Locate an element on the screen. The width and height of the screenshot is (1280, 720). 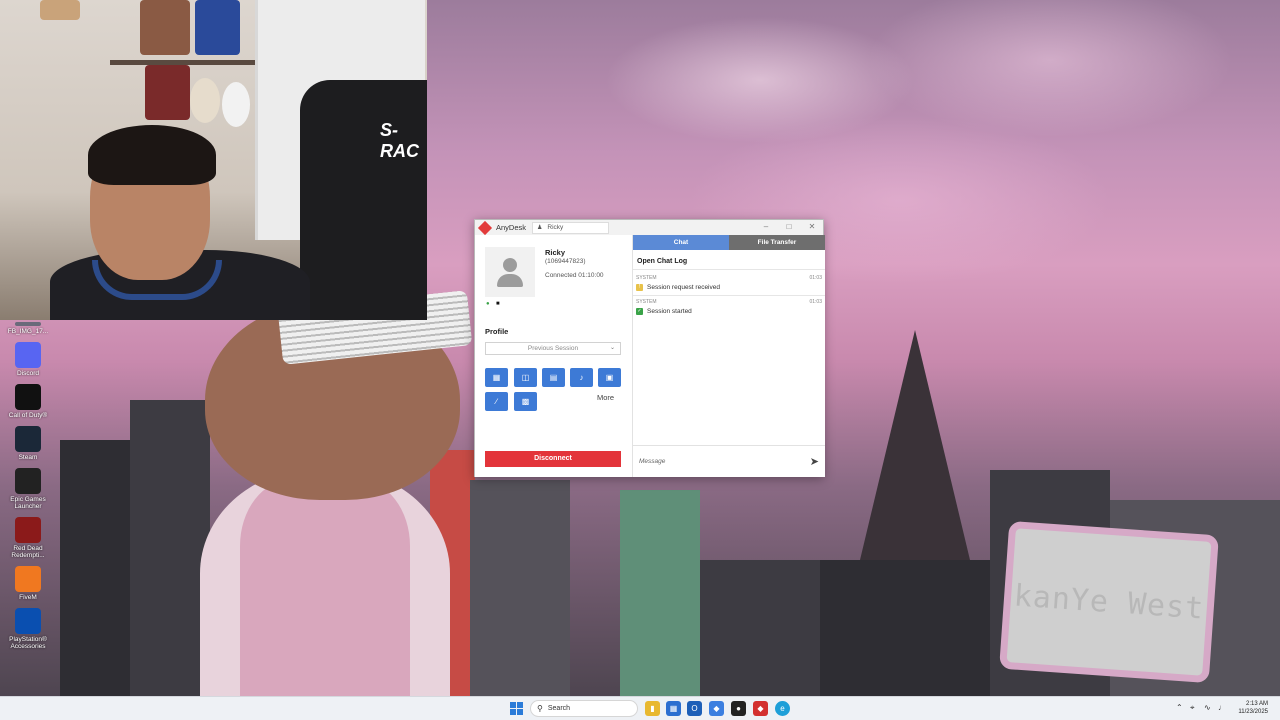
epic-games-icon is located at coordinates (28, 481).